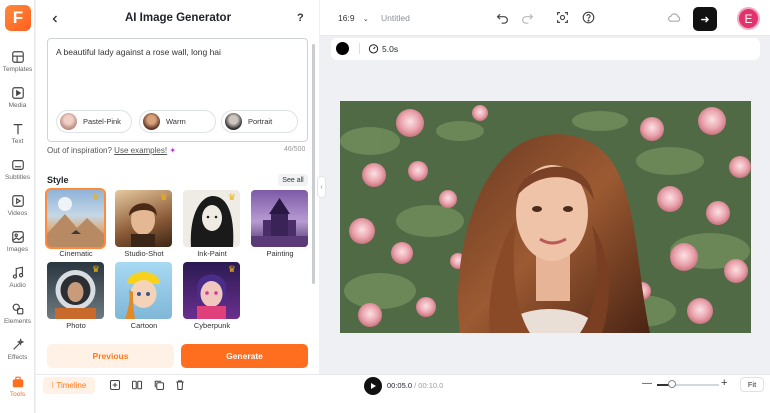 This screenshot has width=770, height=413. What do you see at coordinates (17, 280) in the screenshot?
I see `rail-item-audio: Audio` at bounding box center [17, 280].